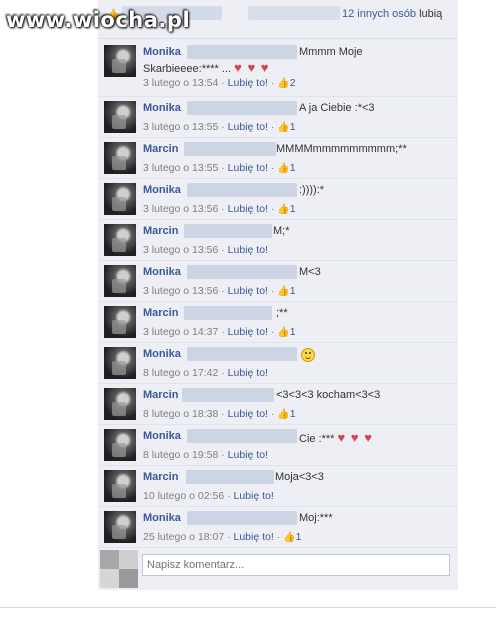 The image size is (496, 618). What do you see at coordinates (294, 13) in the screenshot?
I see `blurred-names` at bounding box center [294, 13].